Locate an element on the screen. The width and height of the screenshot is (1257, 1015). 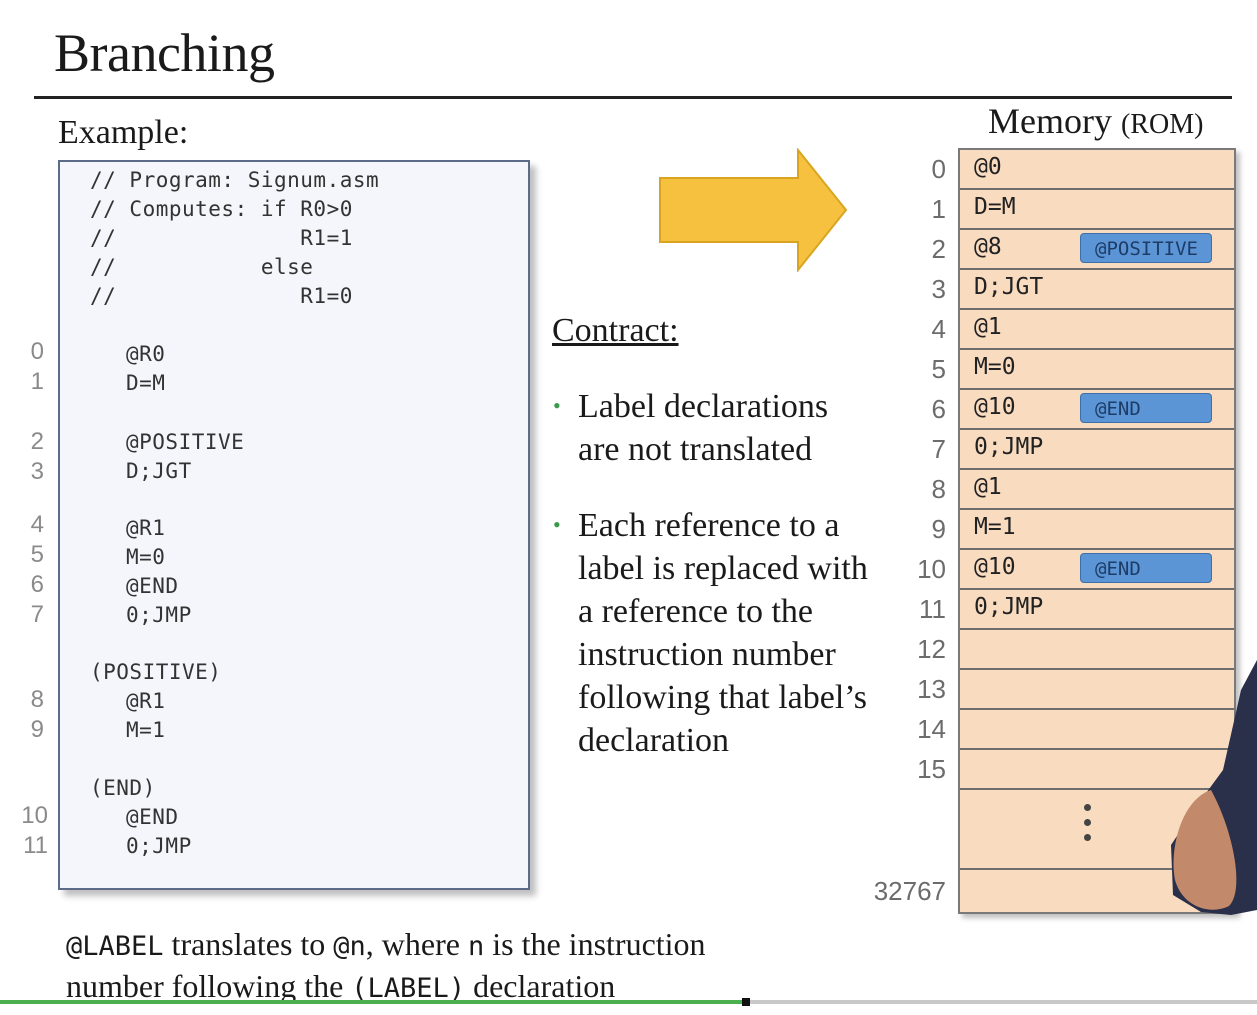
ellipsis-dots-icon is located at coordinates (1087, 822).